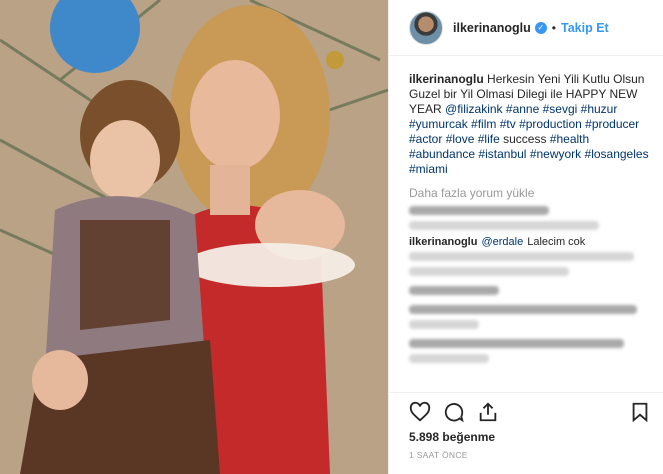 Image resolution: width=663 pixels, height=474 pixels. Describe the element at coordinates (522, 109) in the screenshot. I see `hashtag: #anne` at that location.